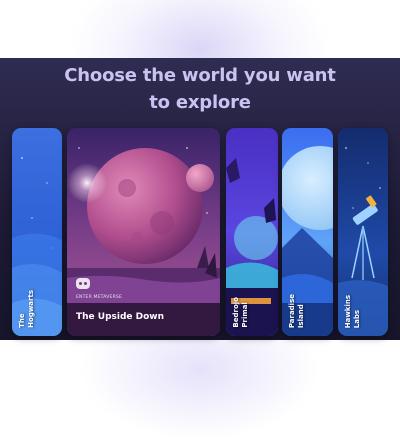  What do you see at coordinates (200, 102) in the screenshot?
I see `heading-line-2: to explore` at bounding box center [200, 102].